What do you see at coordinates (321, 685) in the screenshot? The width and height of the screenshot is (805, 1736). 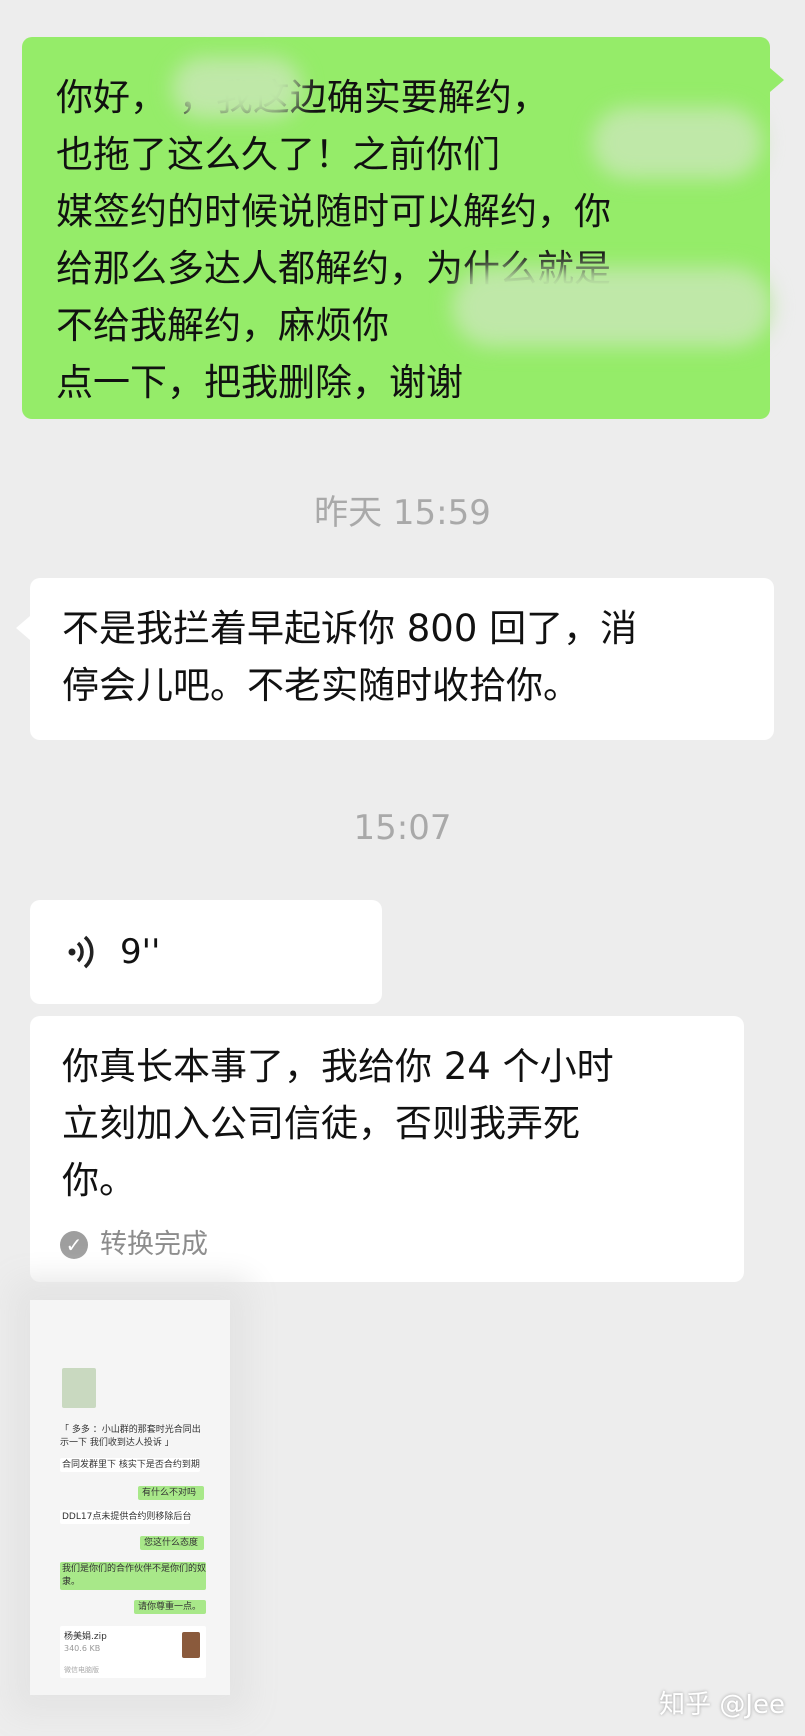 I see `message-line: 停会儿吧。不老实随时收拾你。` at bounding box center [321, 685].